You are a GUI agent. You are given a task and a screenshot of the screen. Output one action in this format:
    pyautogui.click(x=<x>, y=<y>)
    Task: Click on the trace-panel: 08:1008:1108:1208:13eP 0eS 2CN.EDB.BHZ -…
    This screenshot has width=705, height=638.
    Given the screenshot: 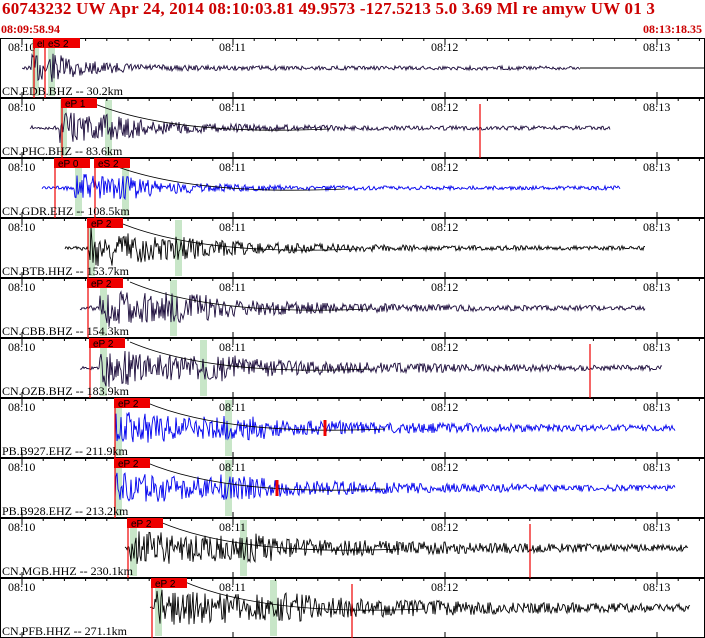 What is the action you would take?
    pyautogui.click(x=352, y=68)
    